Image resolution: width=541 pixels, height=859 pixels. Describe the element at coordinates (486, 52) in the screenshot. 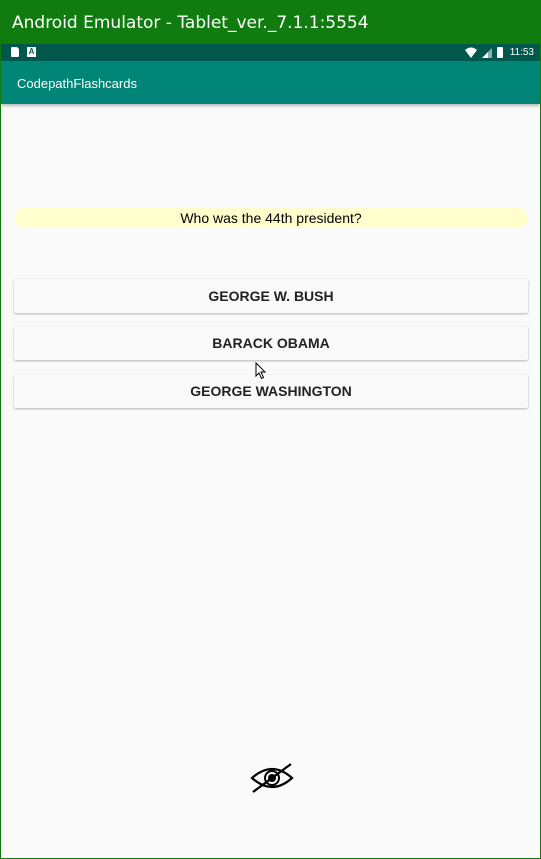

I see `cell-signal-icon` at that location.